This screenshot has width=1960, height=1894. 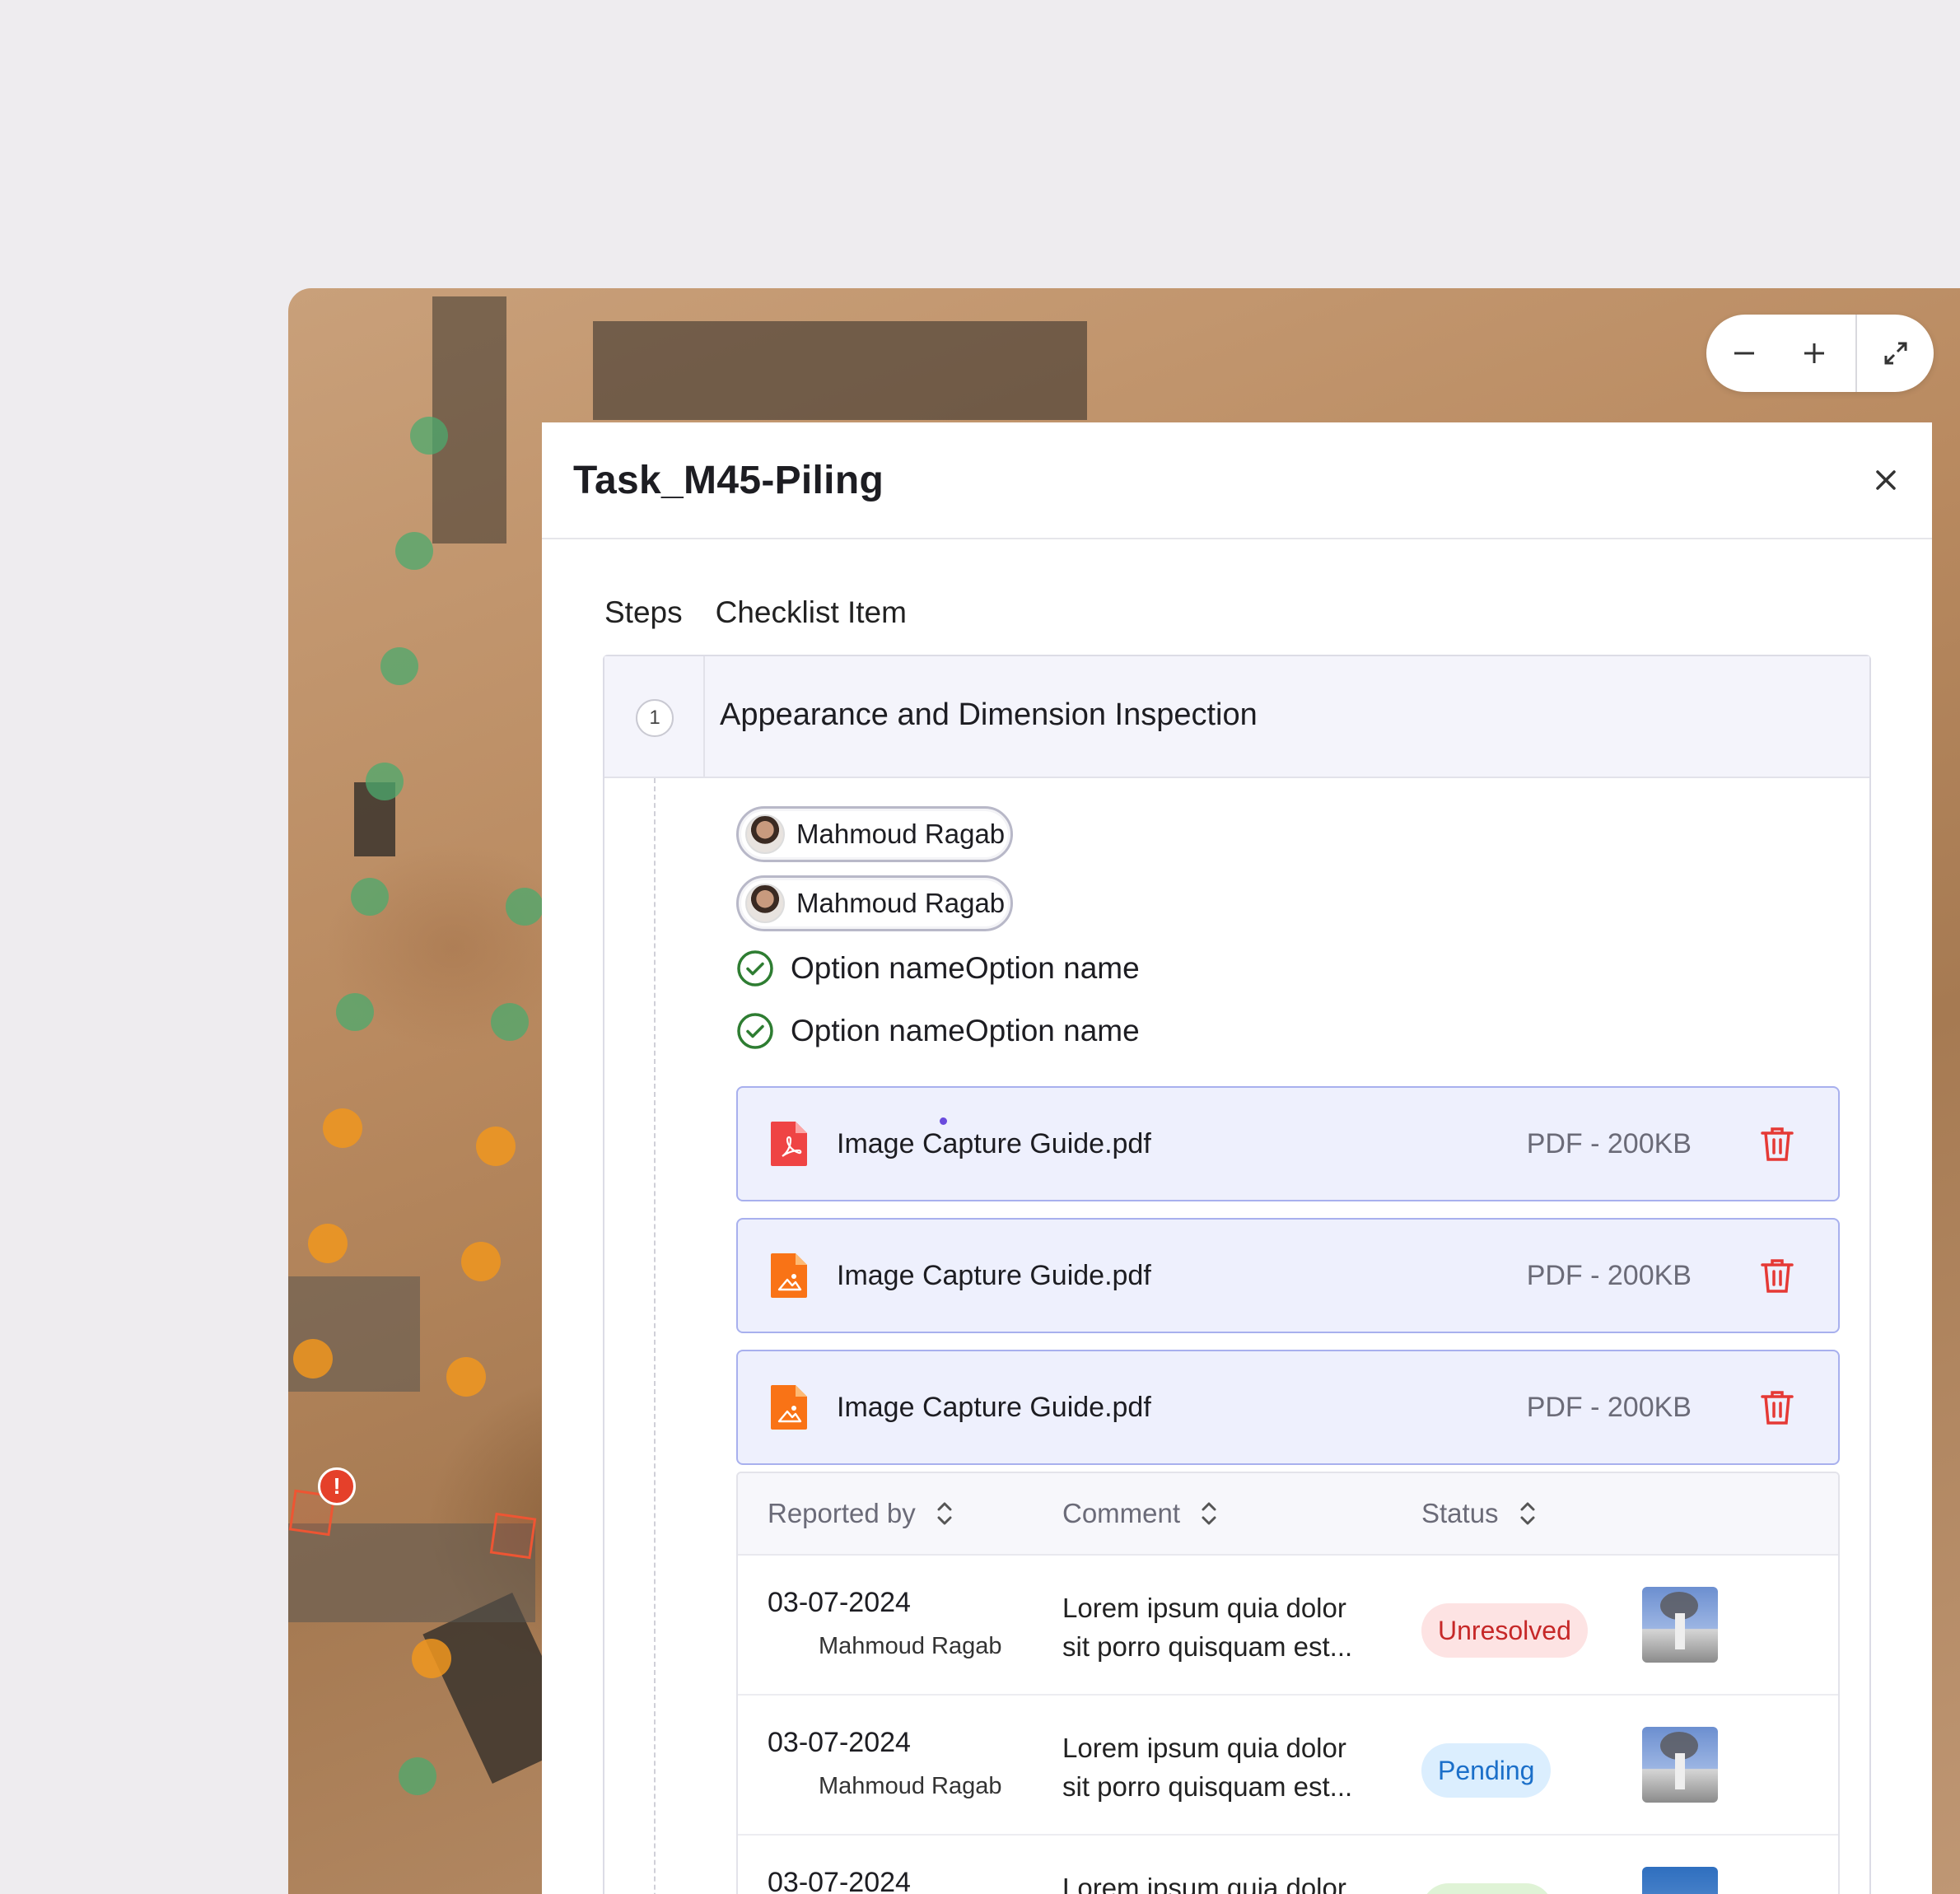 What do you see at coordinates (728, 480) in the screenshot?
I see `page-title: Task_M45-Piling` at bounding box center [728, 480].